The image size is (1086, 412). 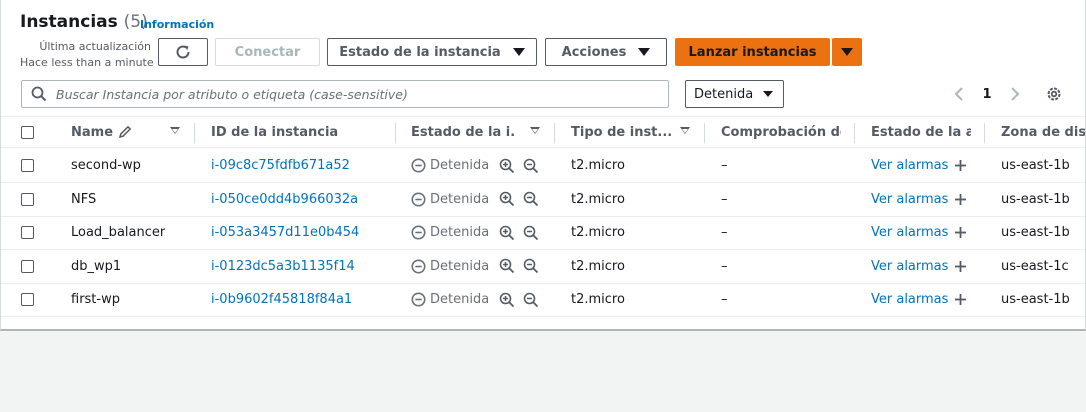 I want to click on instance-name: NFS, so click(x=84, y=199).